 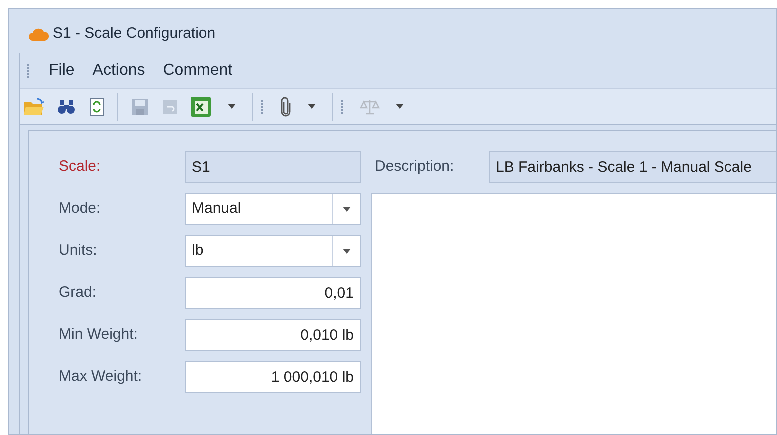 I want to click on dropdown-field: Manual, so click(x=273, y=209).